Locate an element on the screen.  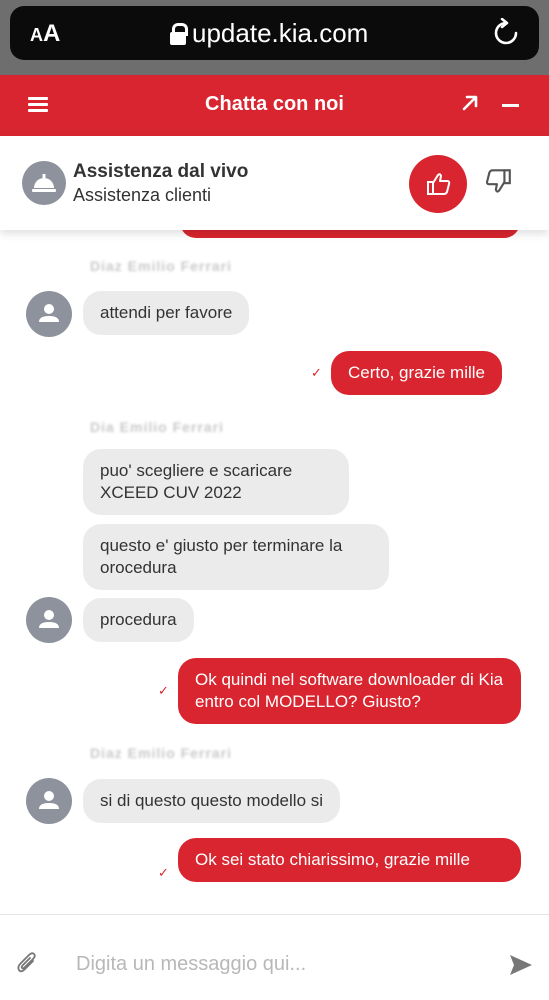
url-text: update.kia.com is located at coordinates (280, 33).